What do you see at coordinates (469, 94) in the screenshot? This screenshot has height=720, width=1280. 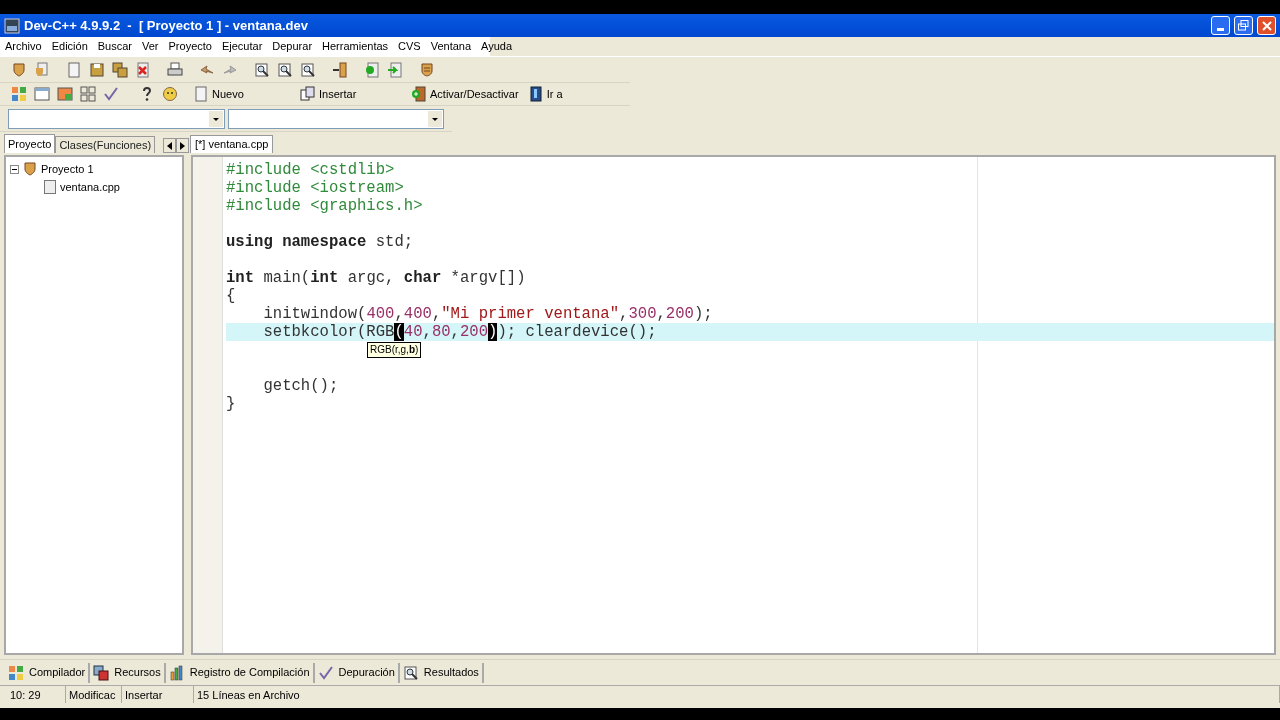 I see `toolbar-button: Activar/Desactivar` at bounding box center [469, 94].